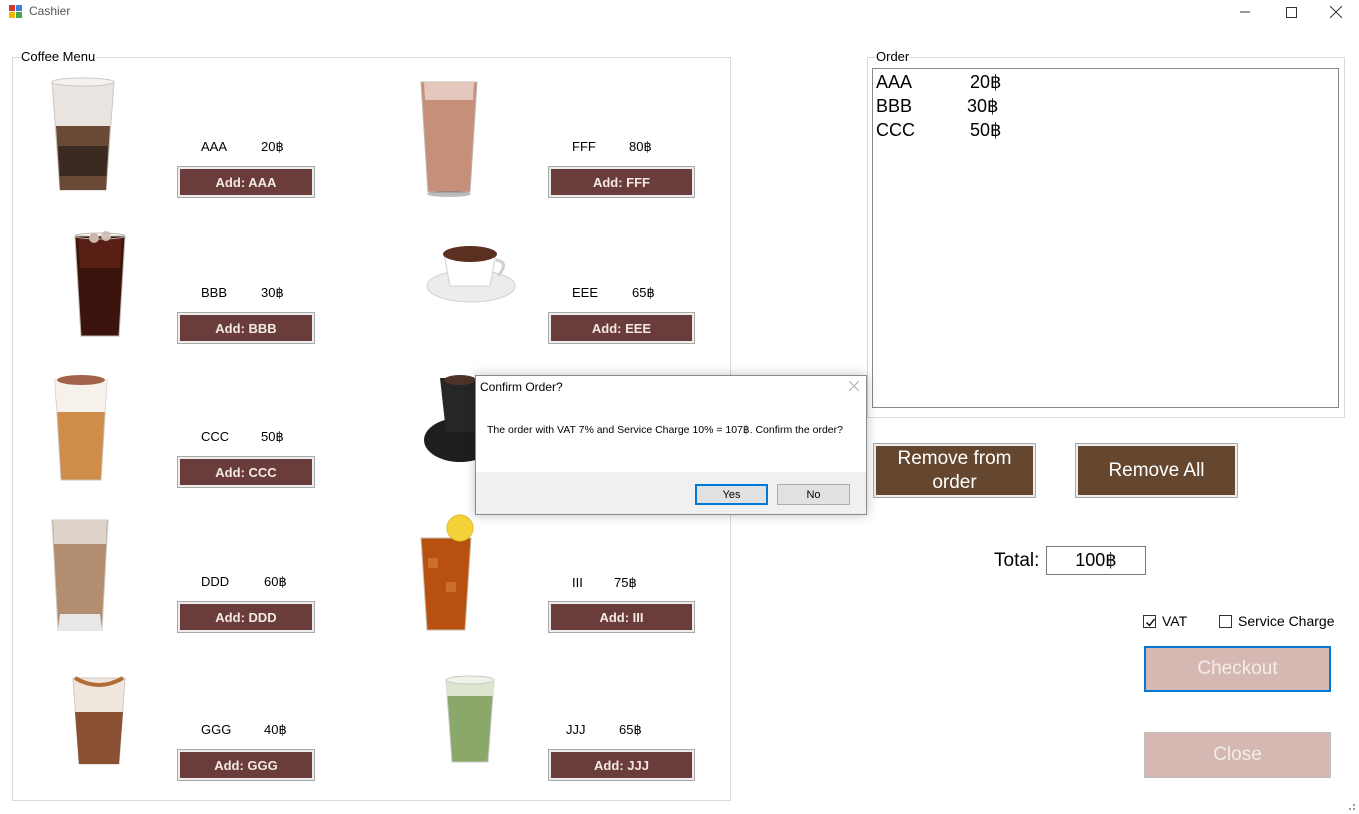 The width and height of the screenshot is (1359, 814). I want to click on add-ccc-label: Add: CCC, so click(246, 472).